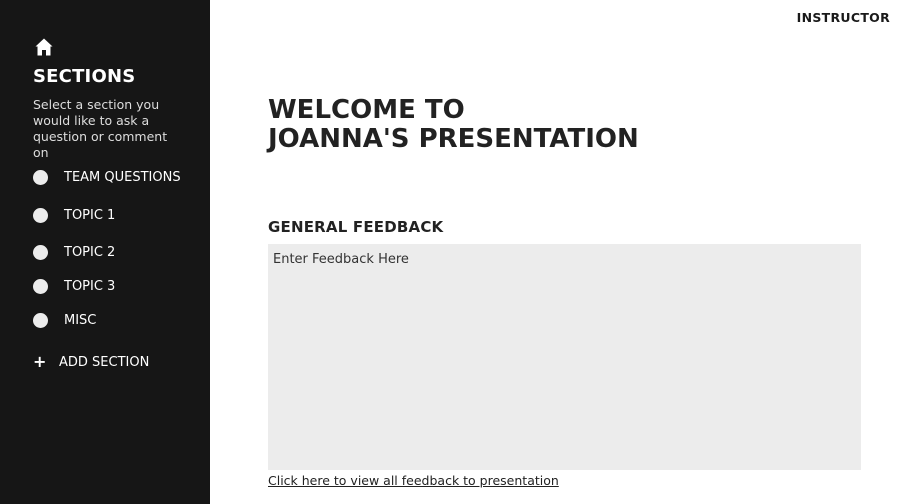 Image resolution: width=907 pixels, height=504 pixels. I want to click on plus-icon: +, so click(40, 361).